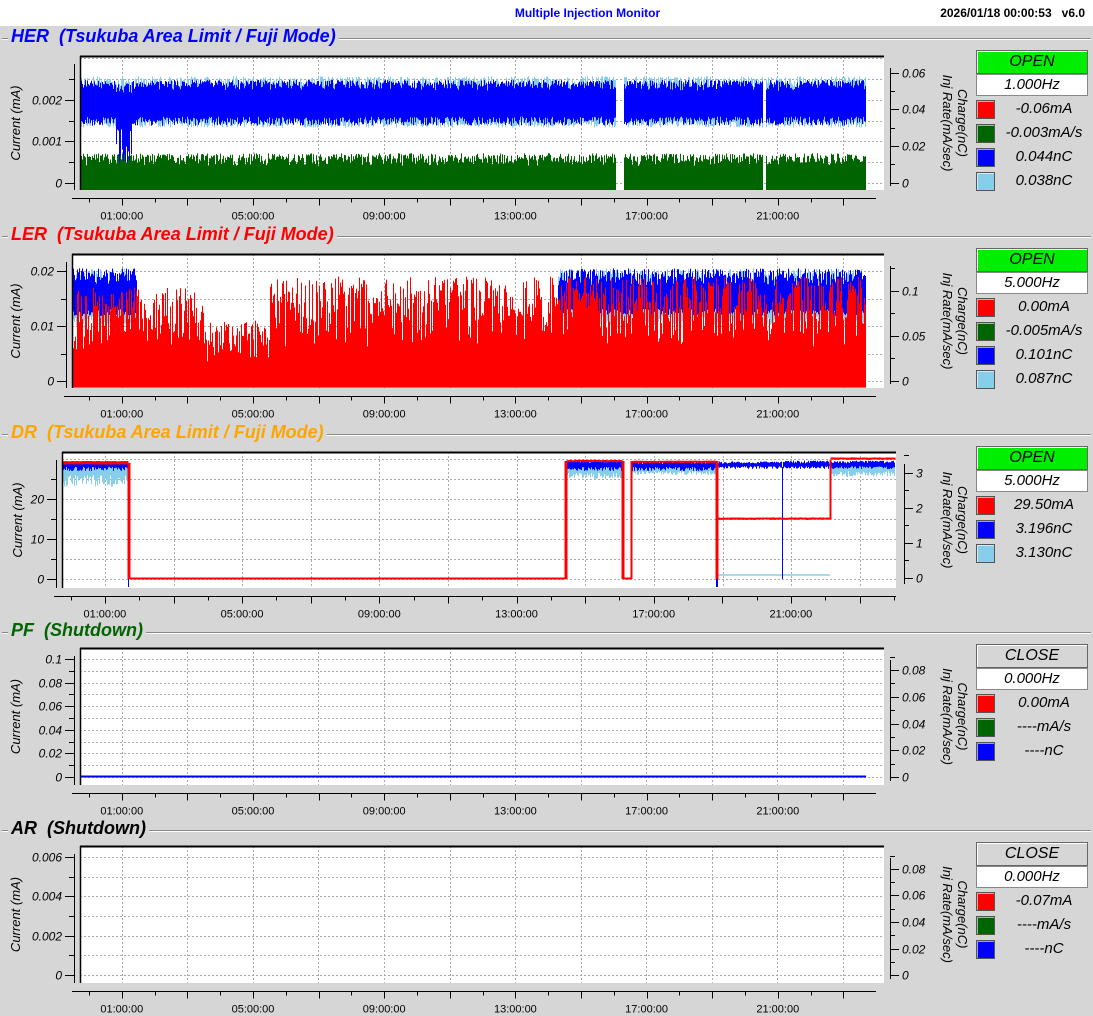 The width and height of the screenshot is (1093, 1016). I want to click on left-tick-label: 0.08, so click(51, 684).